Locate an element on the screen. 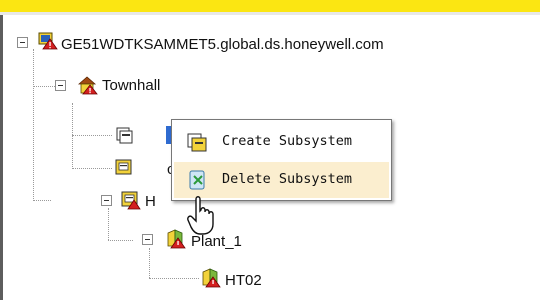 Image resolution: width=540 pixels, height=300 pixels. house-alarm-icon is located at coordinates (88, 85).